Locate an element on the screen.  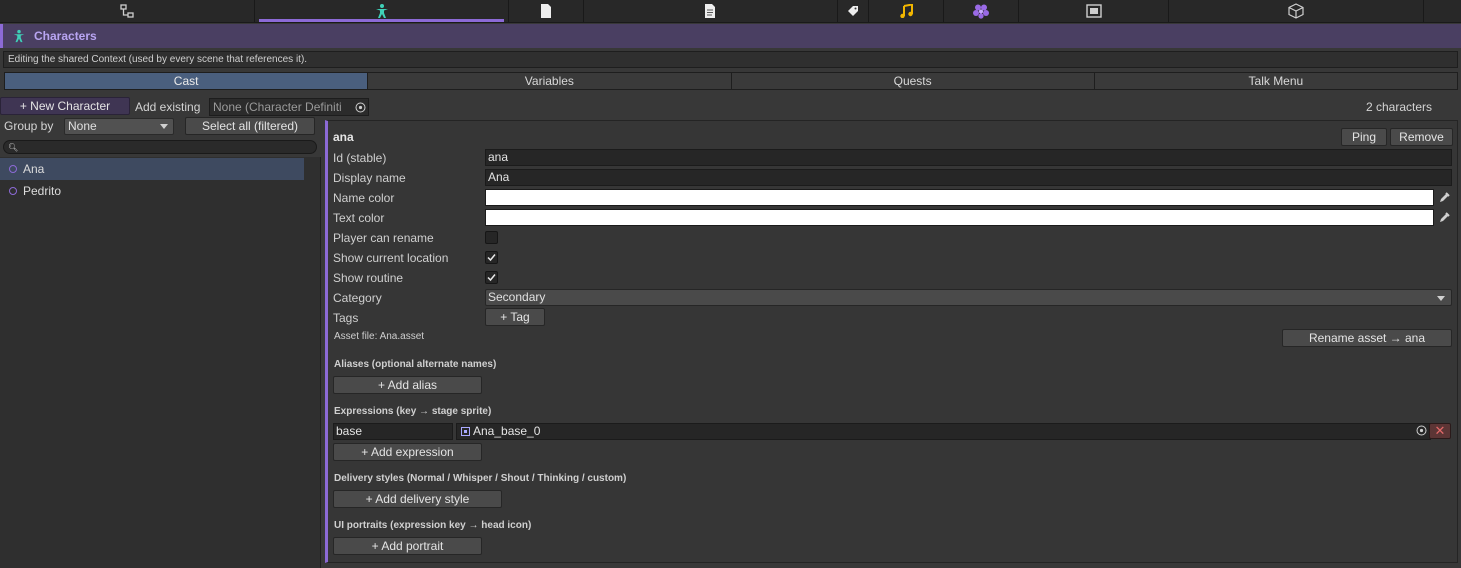
add-portrait-button: + Add portrait is located at coordinates (407, 546).